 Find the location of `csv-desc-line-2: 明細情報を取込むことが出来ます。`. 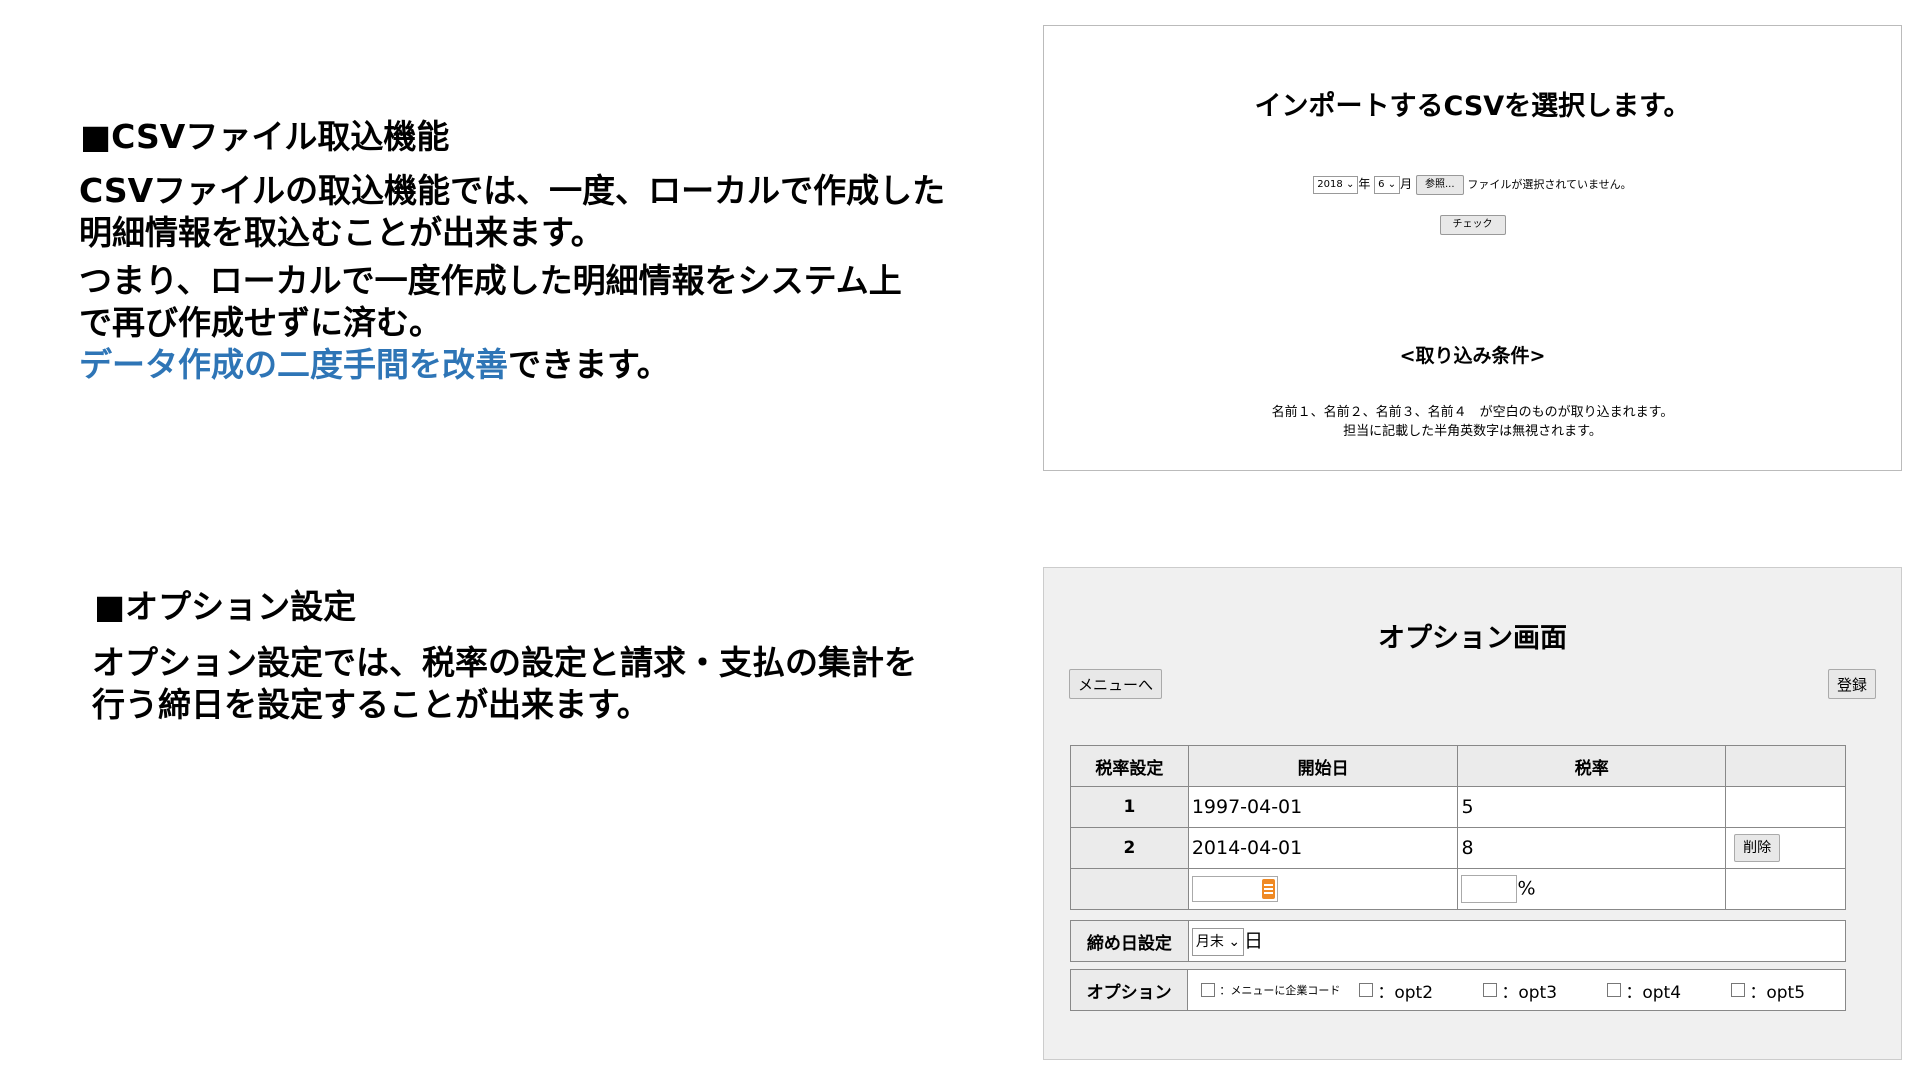

csv-desc-line-2: 明細情報を取込むことが出来ます。 is located at coordinates (341, 232).